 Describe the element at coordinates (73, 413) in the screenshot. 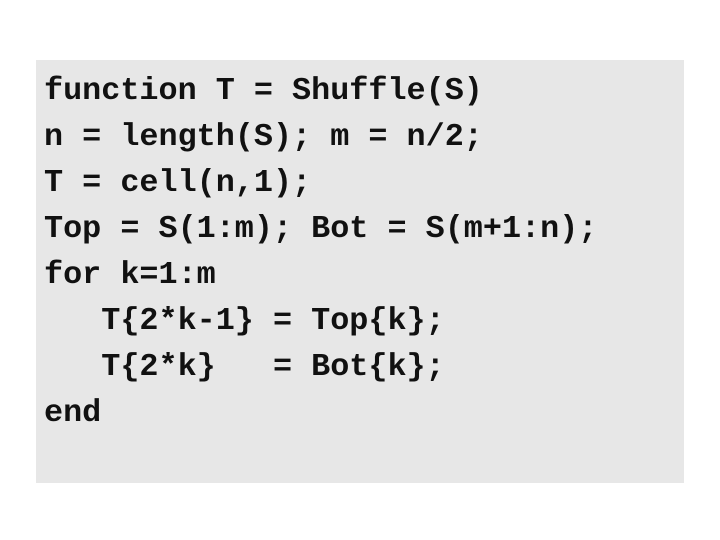

I see `code-line: end` at that location.